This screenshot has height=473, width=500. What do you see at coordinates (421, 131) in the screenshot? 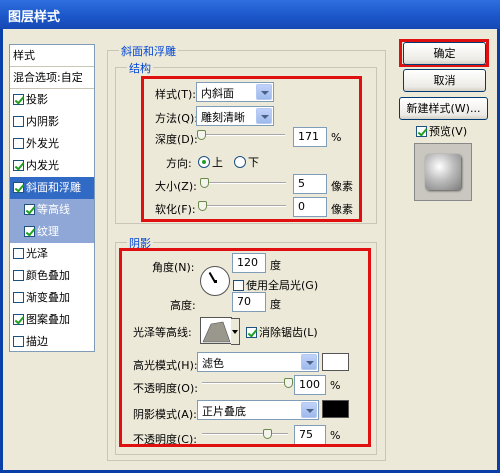
I see `preview-checkbox` at bounding box center [421, 131].